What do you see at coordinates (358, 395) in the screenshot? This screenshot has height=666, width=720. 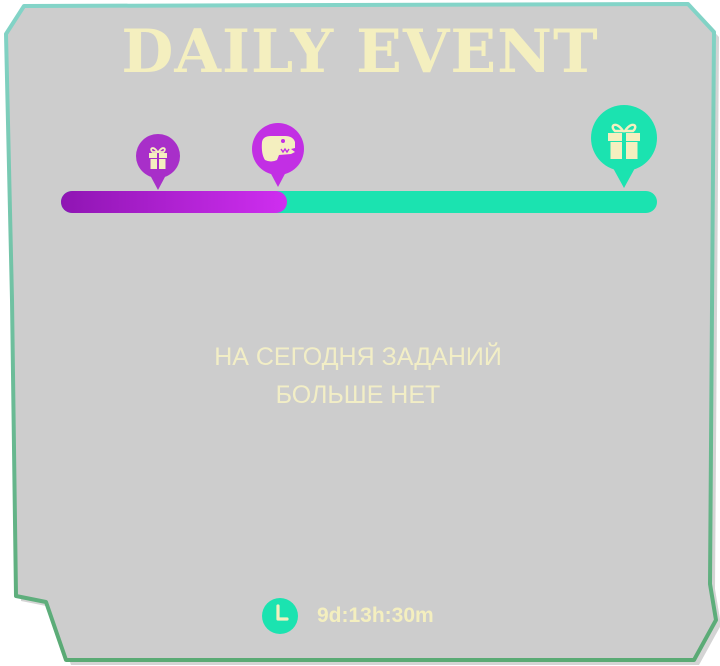 I see `message-line-2: БОЛЬШЕ НЕТ` at bounding box center [358, 395].